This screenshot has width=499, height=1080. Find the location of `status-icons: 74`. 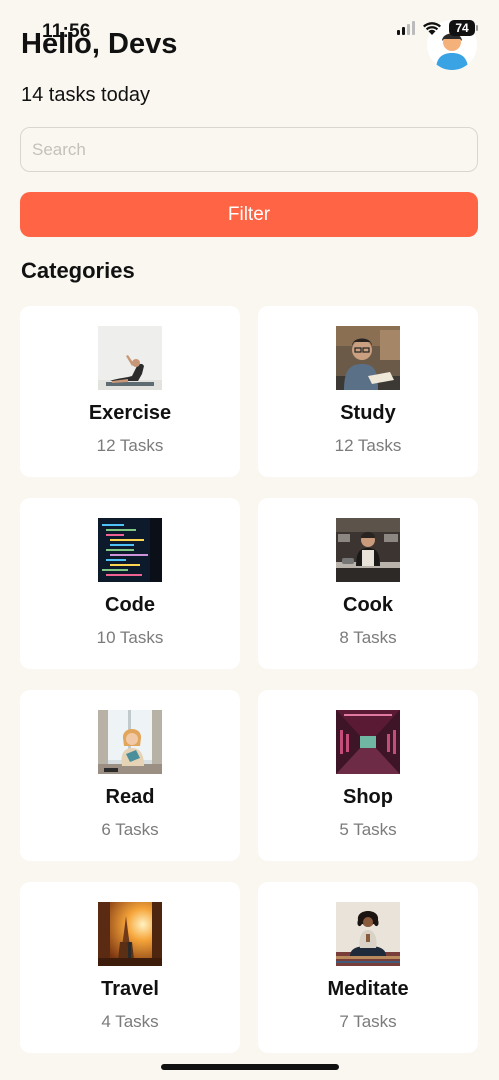

status-icons: 74 is located at coordinates (437, 28).